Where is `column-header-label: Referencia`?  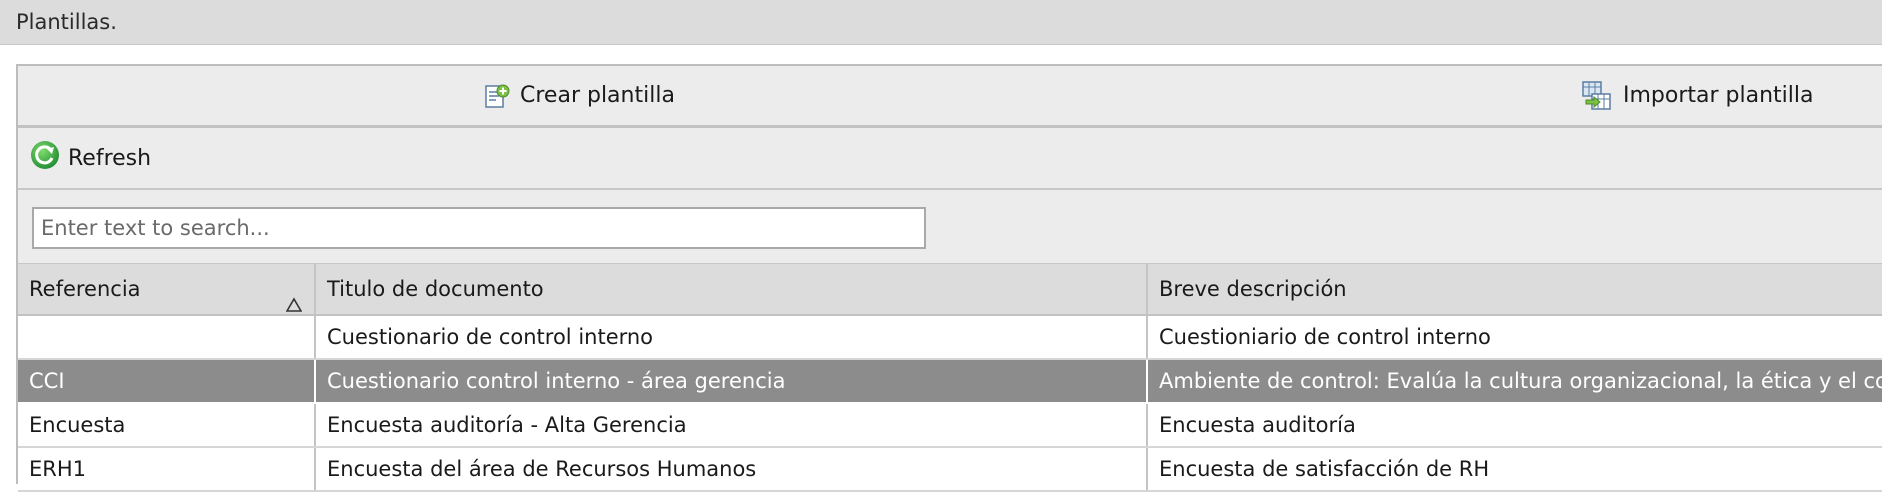
column-header-label: Referencia is located at coordinates (85, 289).